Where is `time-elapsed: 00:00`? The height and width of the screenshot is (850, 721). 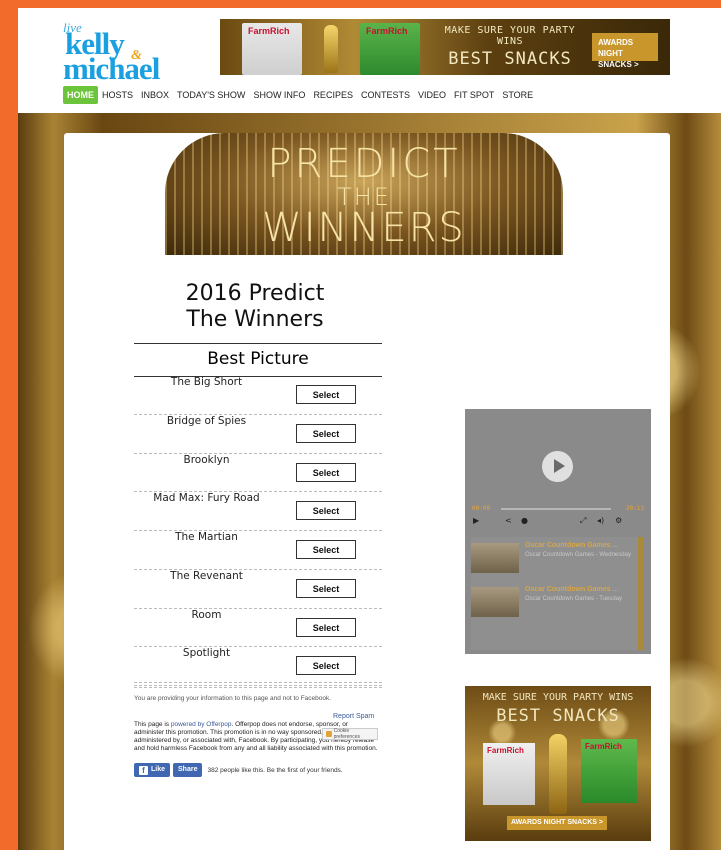
time-elapsed: 00:00 is located at coordinates (481, 508).